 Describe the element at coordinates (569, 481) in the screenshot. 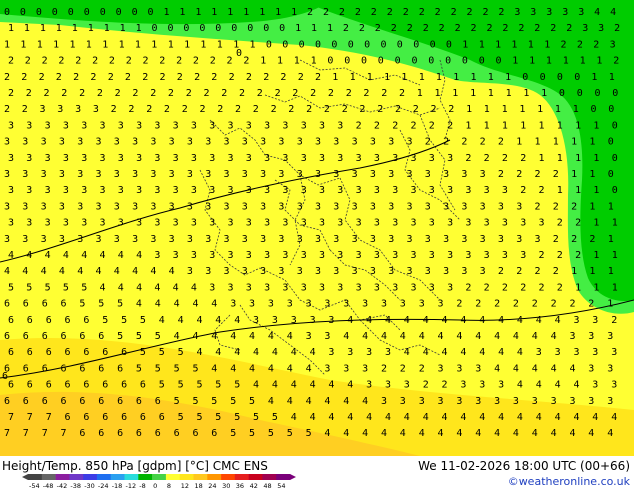

I see `credit-link: ©weatheronline.co.uk` at that location.